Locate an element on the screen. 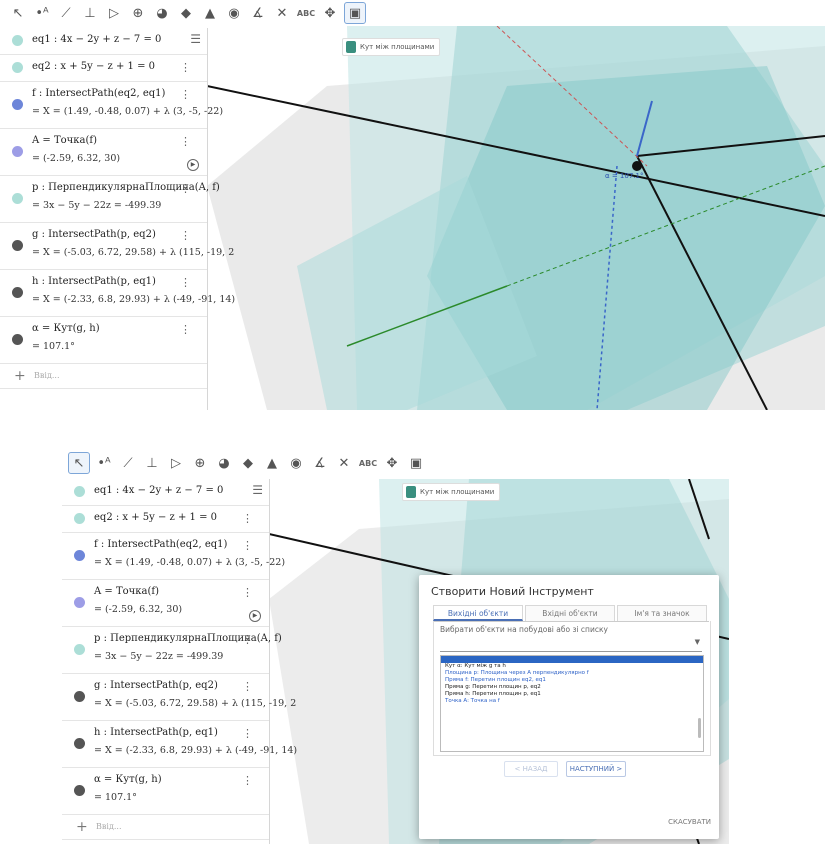 The height and width of the screenshot is (844, 825). list-item: Пряма h: Перетин площин p, eq1 is located at coordinates (572, 694).